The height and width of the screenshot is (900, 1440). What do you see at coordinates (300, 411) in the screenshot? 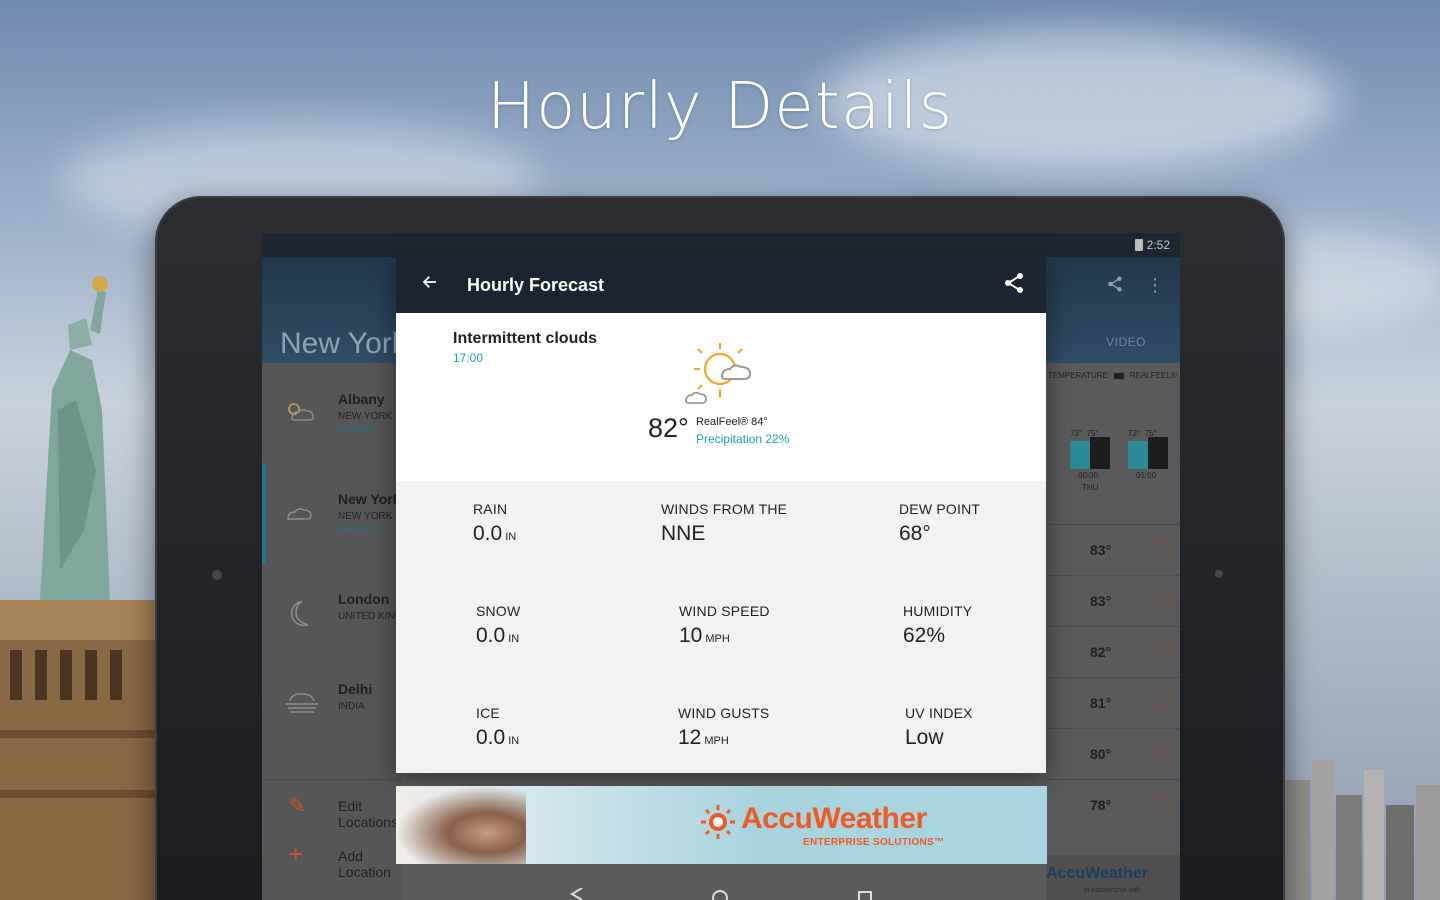
I see `partly-sunny-icon` at bounding box center [300, 411].